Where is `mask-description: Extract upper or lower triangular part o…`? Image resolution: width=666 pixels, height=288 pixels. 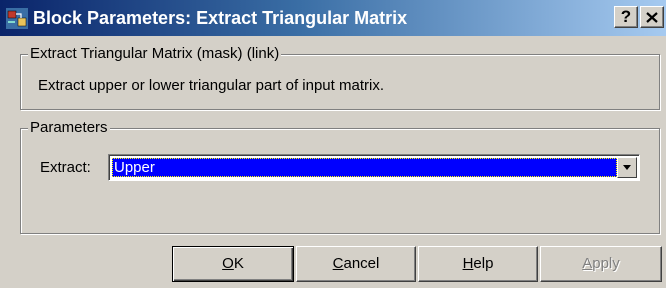 mask-description: Extract upper or lower triangular part o… is located at coordinates (211, 85).